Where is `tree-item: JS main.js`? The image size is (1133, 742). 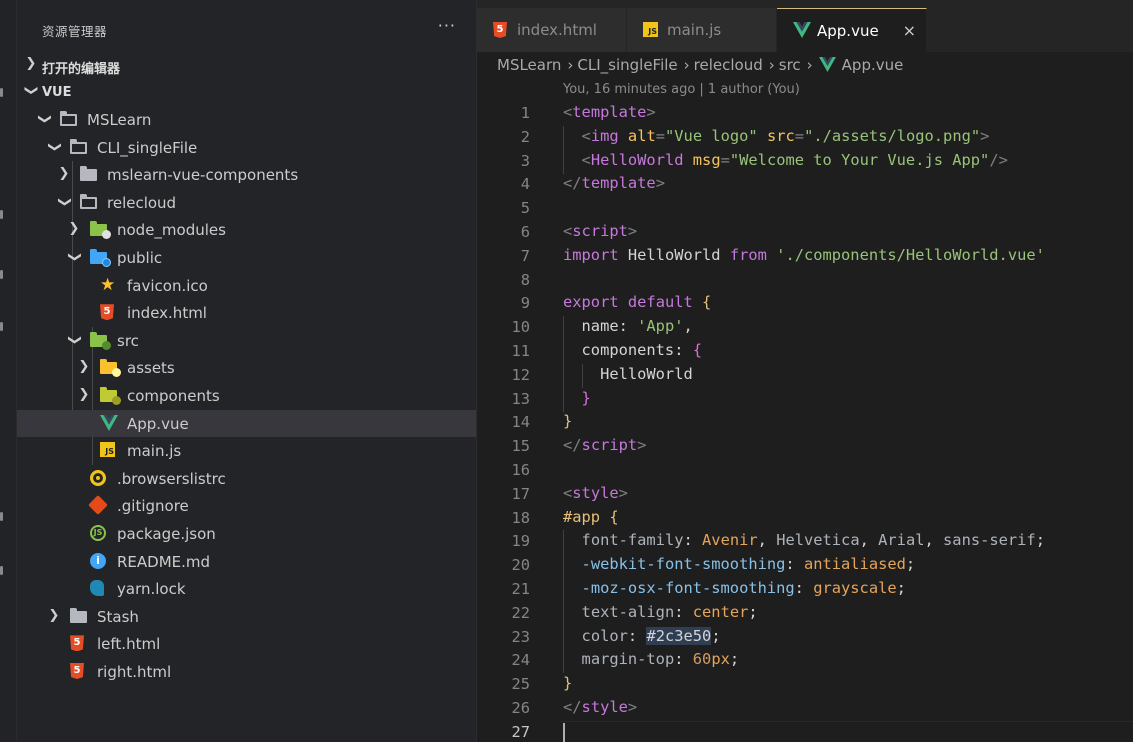
tree-item: JS main.js is located at coordinates (246, 451).